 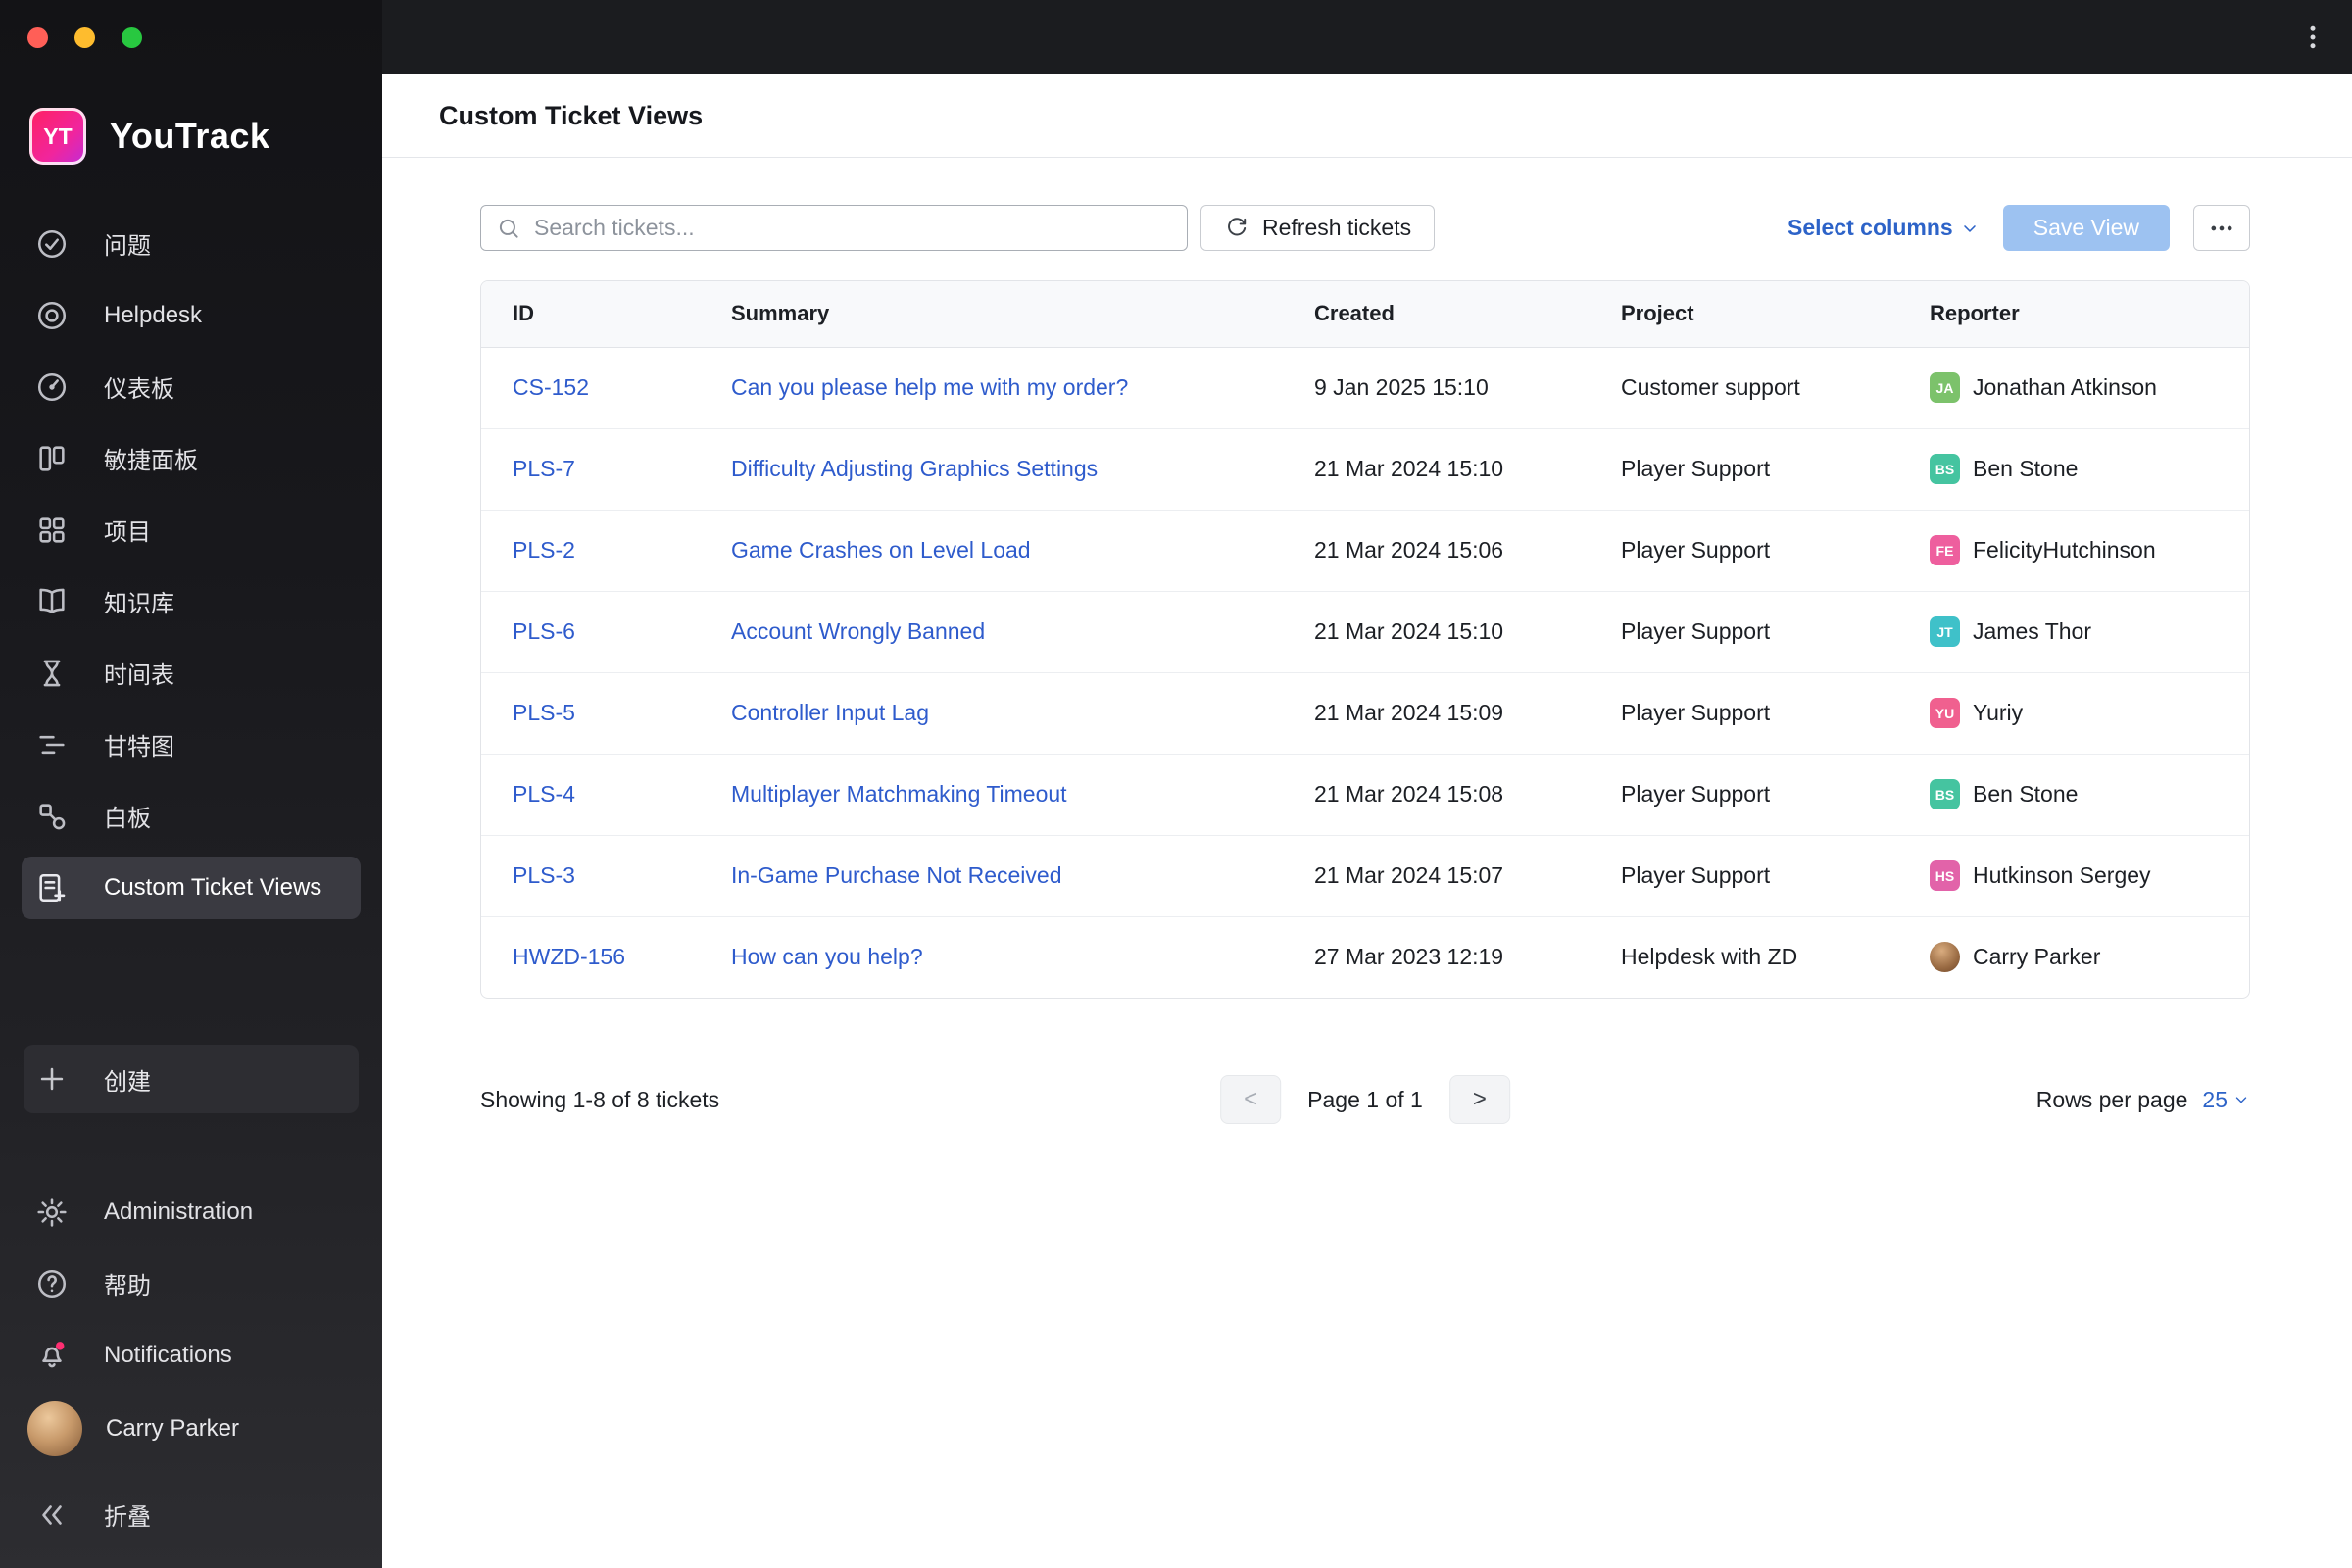 I want to click on search-icon, so click(x=508, y=228).